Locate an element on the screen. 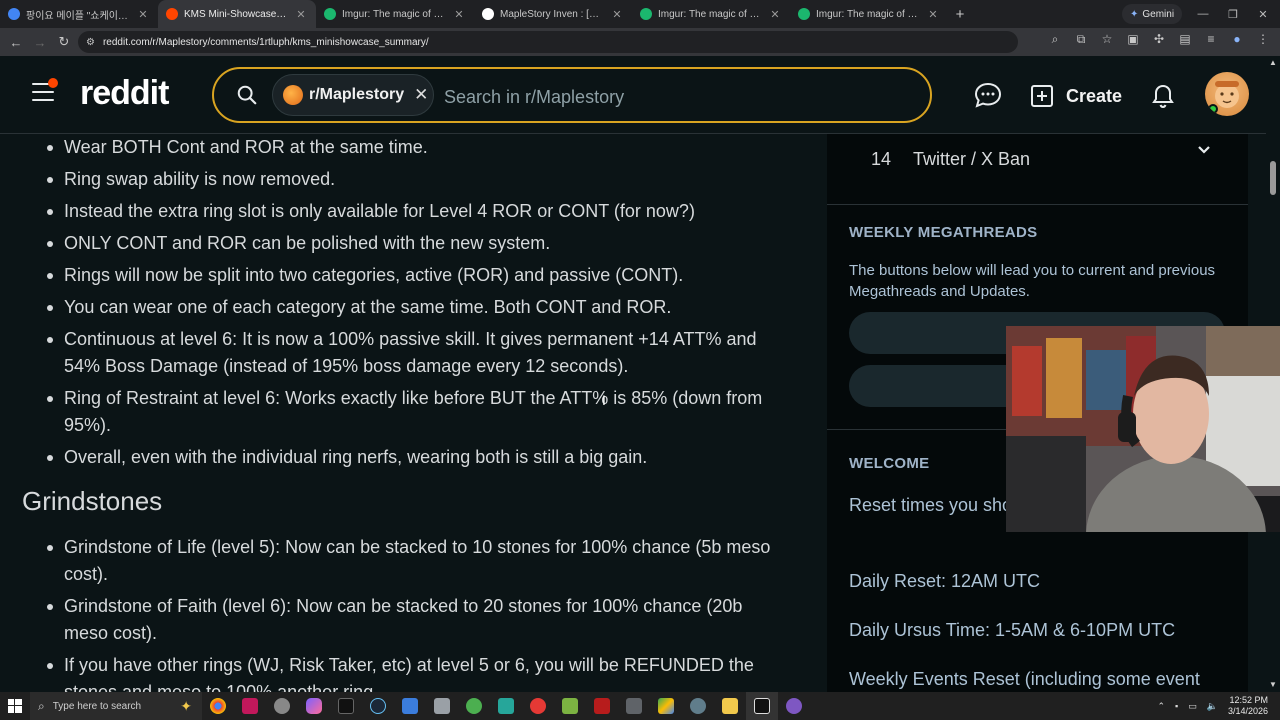 The height and width of the screenshot is (720, 1280). scrollbar-thumb is located at coordinates (1273, 178).